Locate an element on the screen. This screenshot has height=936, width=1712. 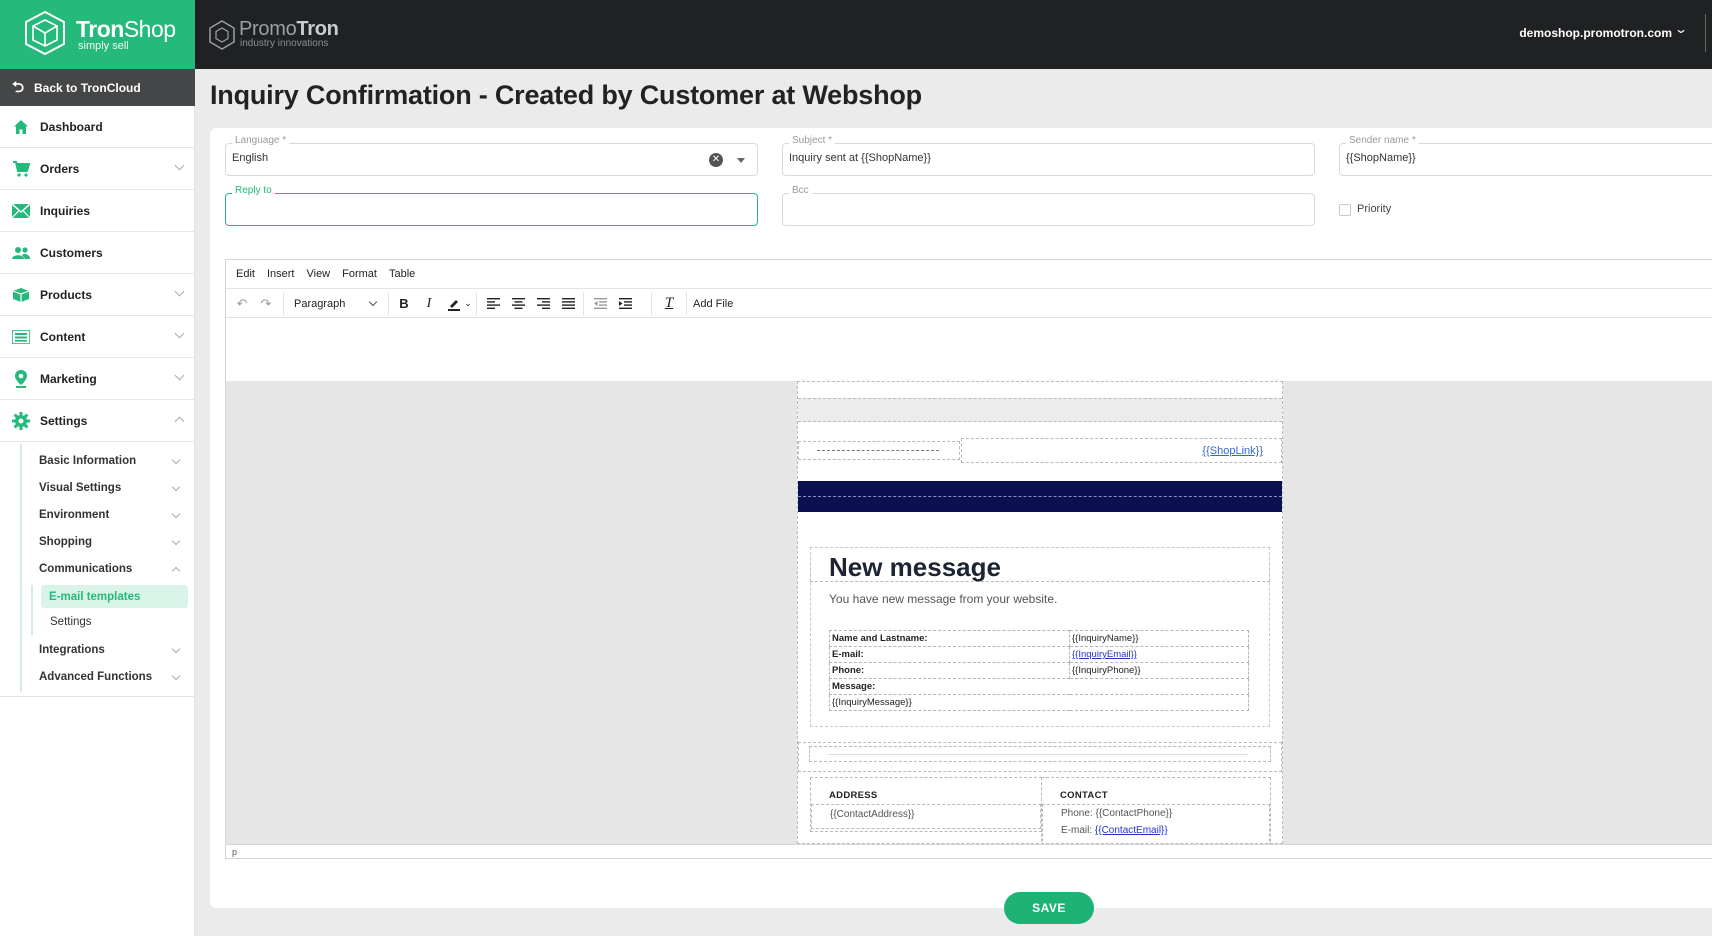
partner-name: PromoTron is located at coordinates (289, 29).